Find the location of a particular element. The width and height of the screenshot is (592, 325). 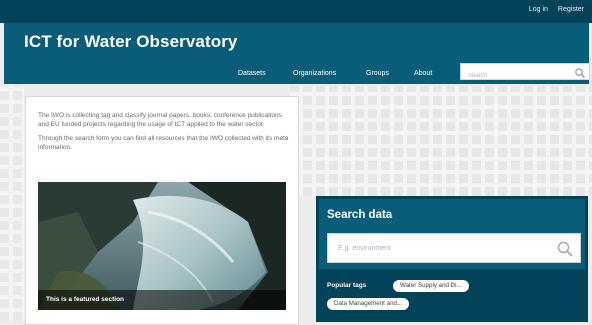

header-search-box is located at coordinates (525, 73).